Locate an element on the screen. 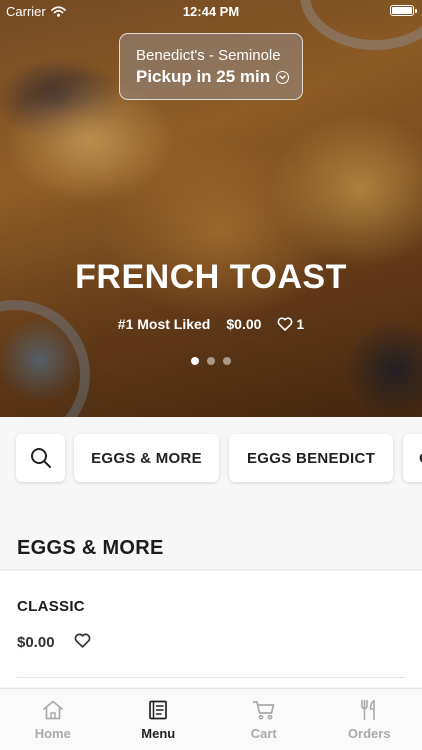  category-bar: EGGS & MORE EGGS BENEDICT O is located at coordinates (211, 458).